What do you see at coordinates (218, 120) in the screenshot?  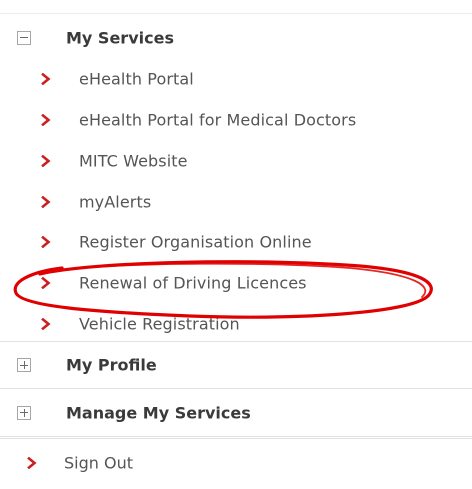 I see `service-item-label: eHealth Portal for Medical Doctors` at bounding box center [218, 120].